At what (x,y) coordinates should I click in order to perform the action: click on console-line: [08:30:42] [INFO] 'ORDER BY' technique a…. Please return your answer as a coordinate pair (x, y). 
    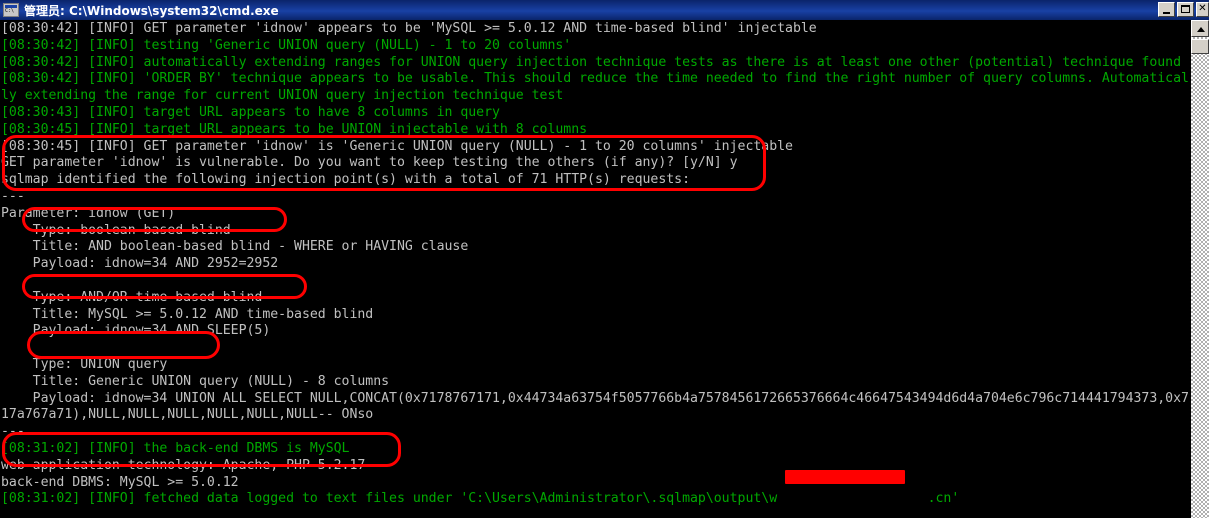
    Looking at the image, I should click on (595, 79).